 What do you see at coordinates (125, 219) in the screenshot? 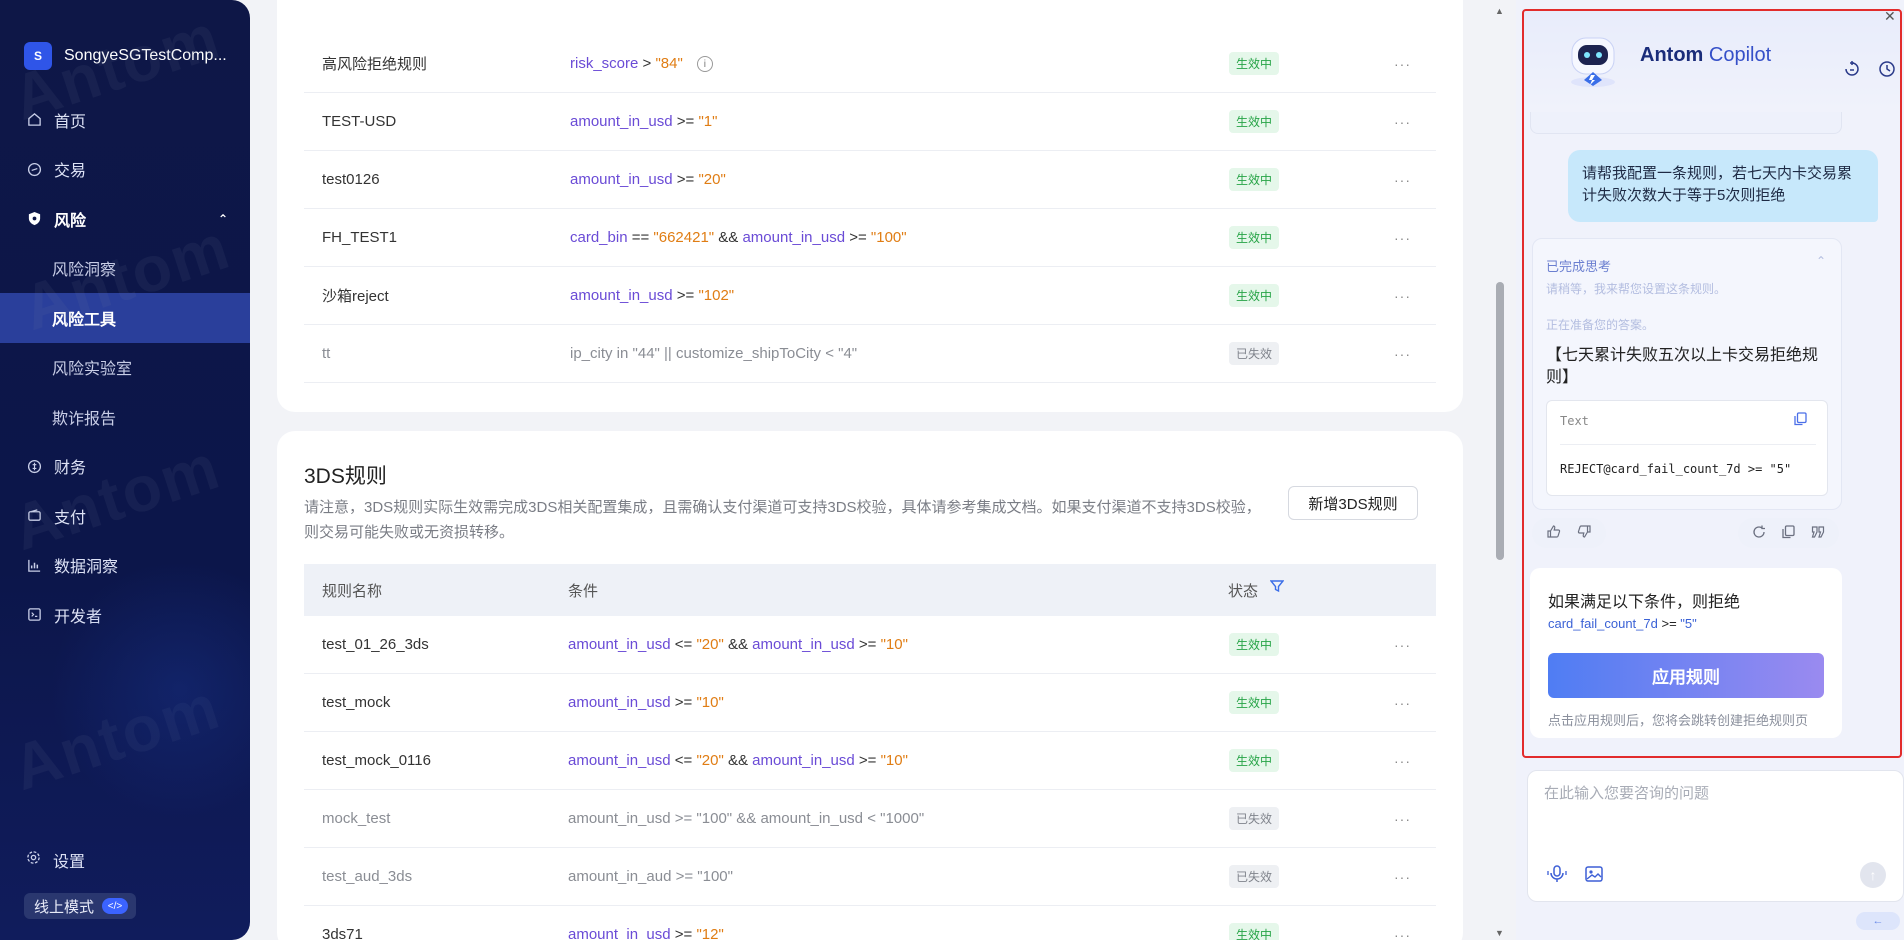
I see `sidebar-item-risk: 风险 ⌃` at bounding box center [125, 219].